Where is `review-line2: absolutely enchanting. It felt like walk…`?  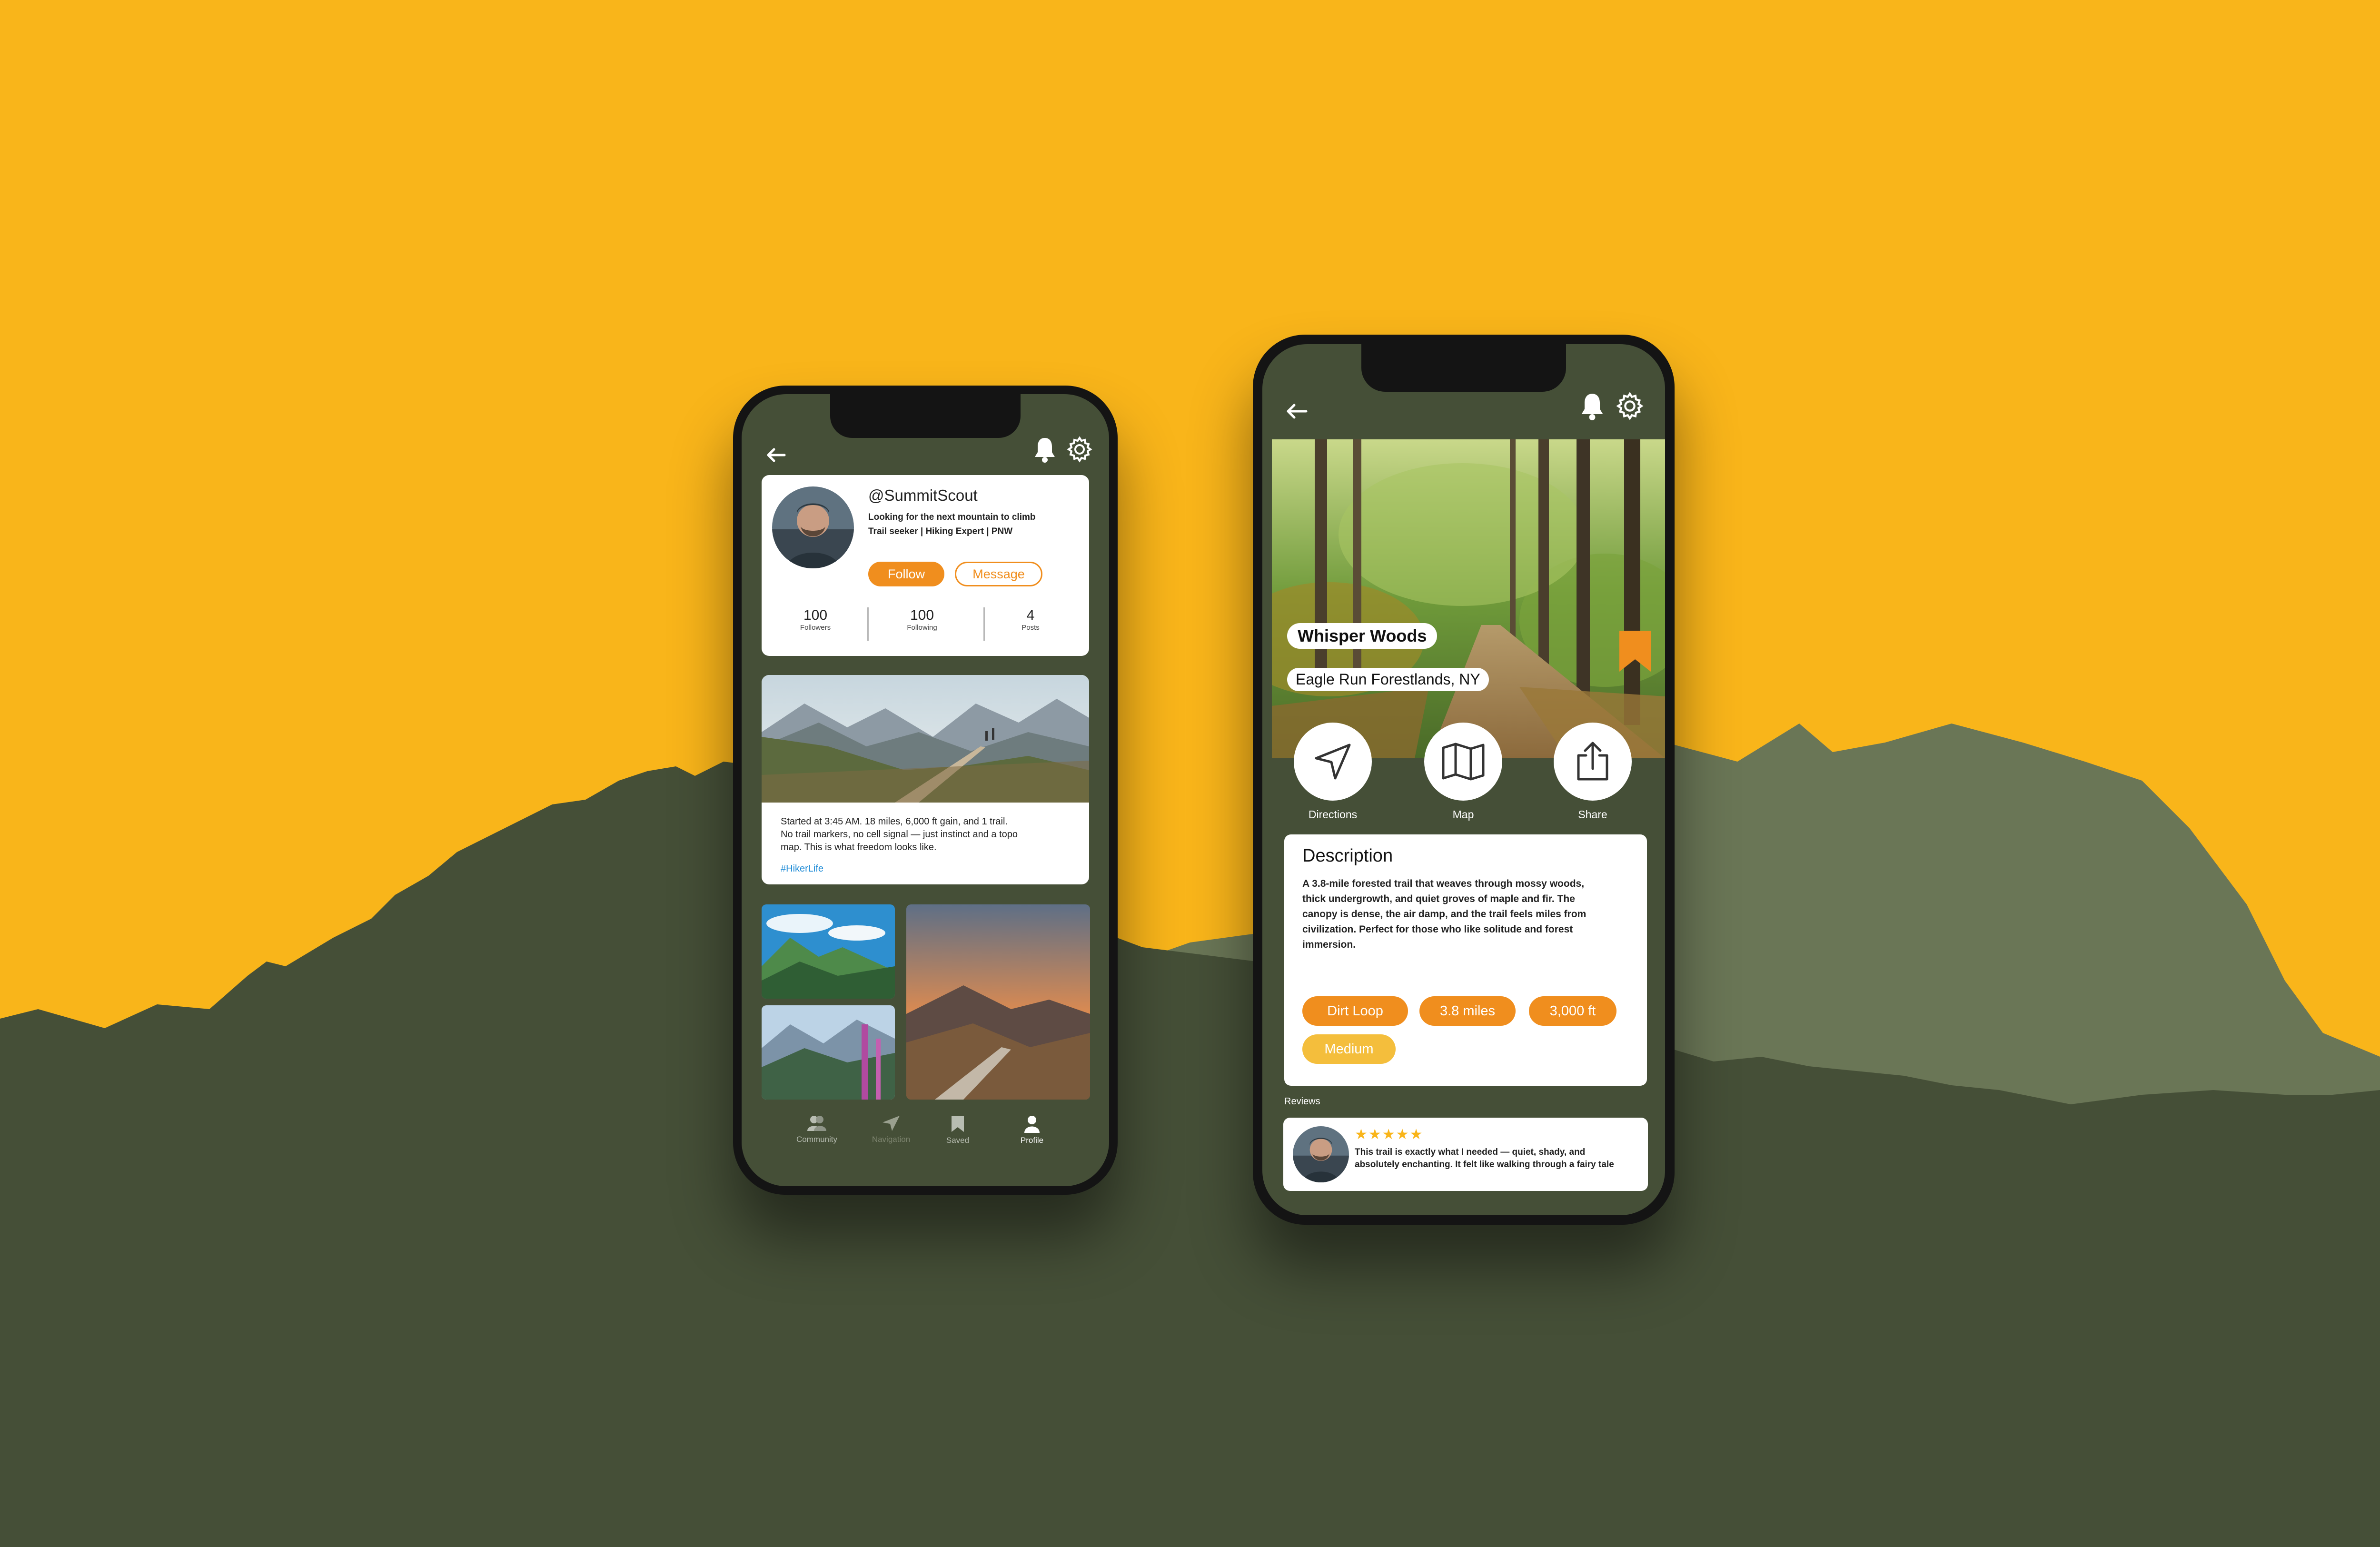
review-line2: absolutely enchanting. It felt like walk… is located at coordinates (1484, 1165).